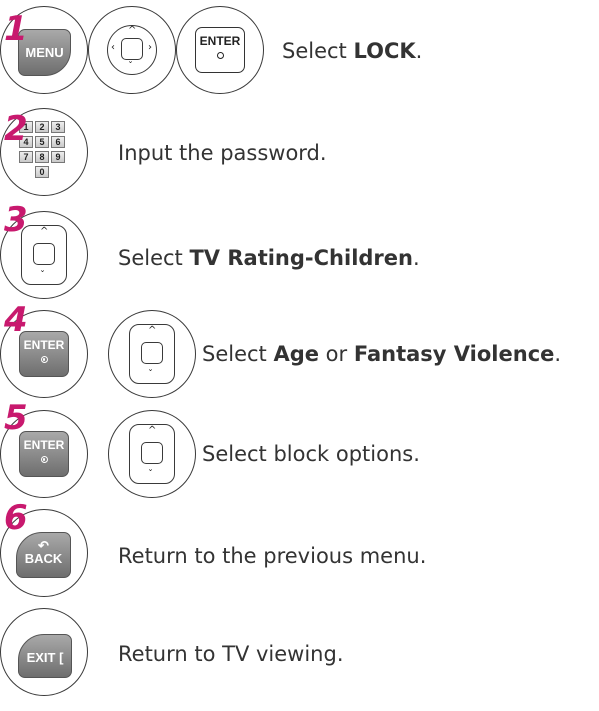 This screenshot has width=599, height=711. I want to click on exit-bracket-icon: [, so click(59, 657).